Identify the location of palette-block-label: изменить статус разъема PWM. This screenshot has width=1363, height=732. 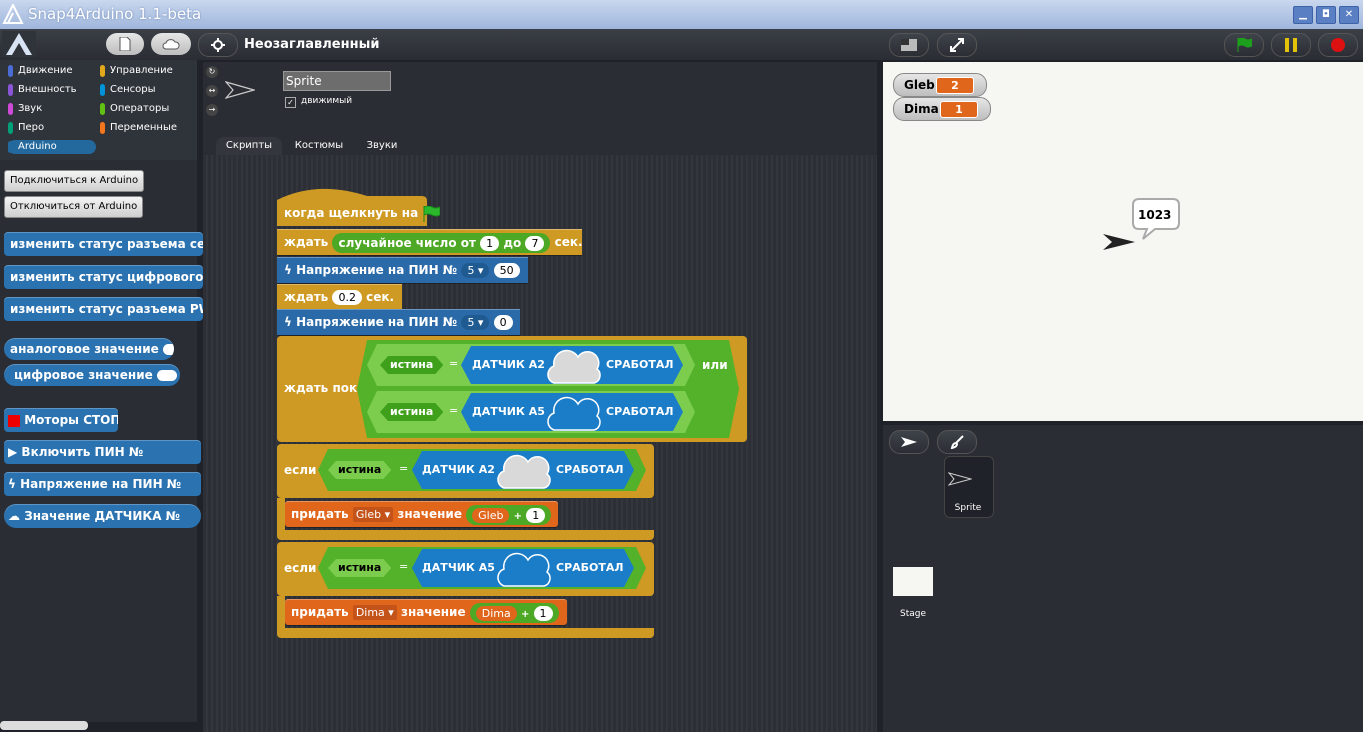
(106, 309).